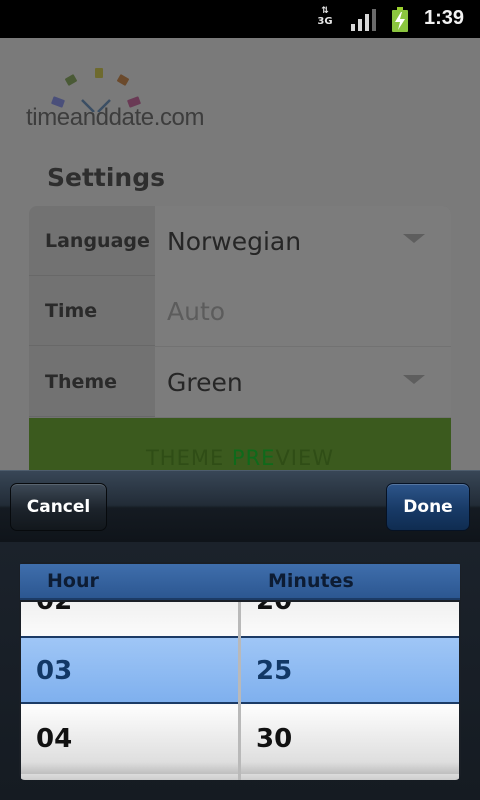  Describe the element at coordinates (350, 670) in the screenshot. I see `minute-option-selected: 25` at that location.